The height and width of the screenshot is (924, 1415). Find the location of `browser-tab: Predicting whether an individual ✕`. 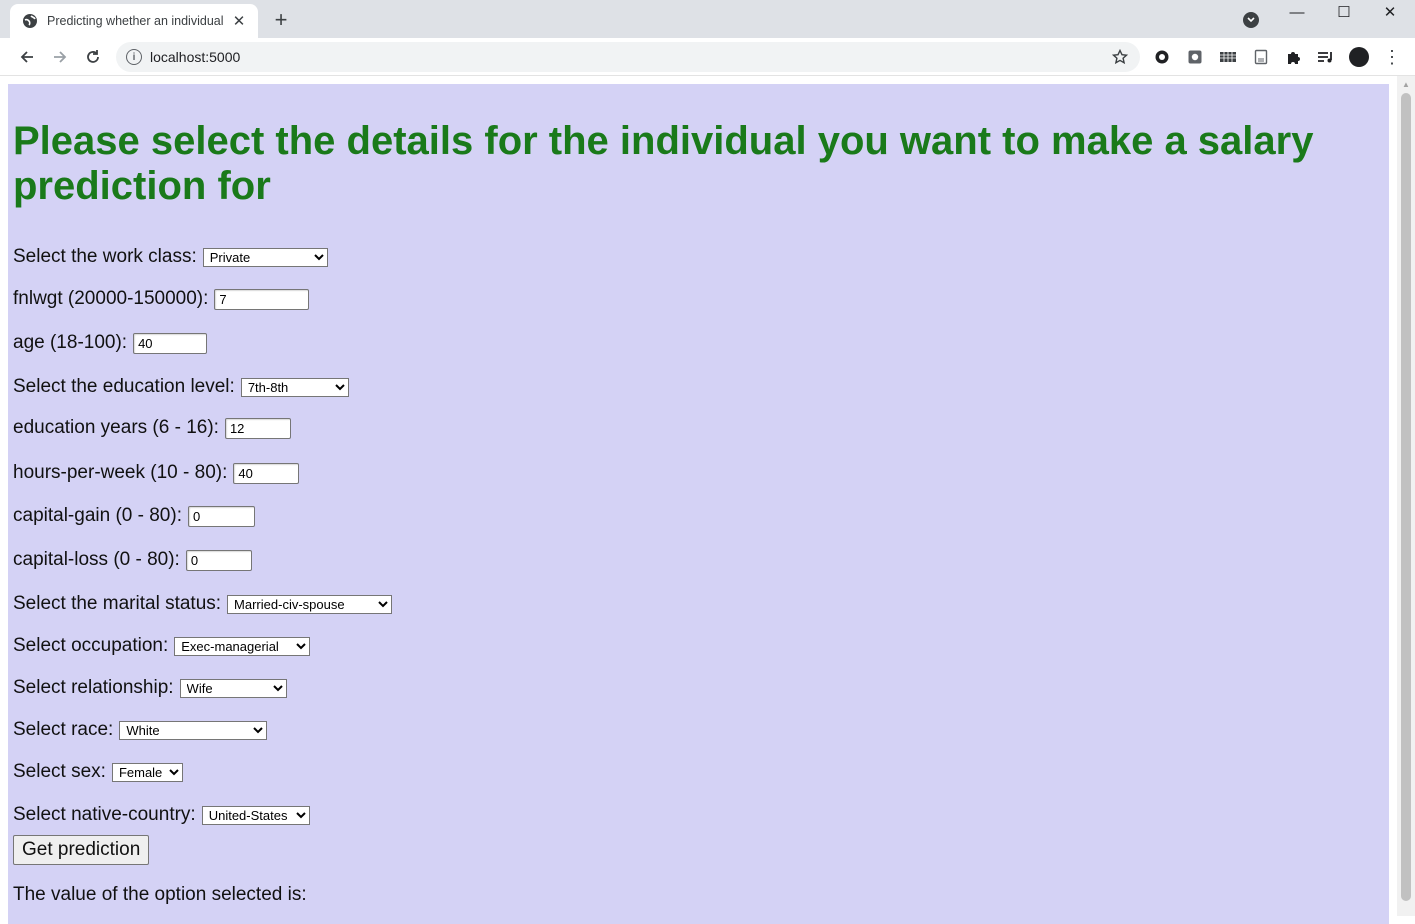

browser-tab: Predicting whether an individual ✕ is located at coordinates (134, 21).